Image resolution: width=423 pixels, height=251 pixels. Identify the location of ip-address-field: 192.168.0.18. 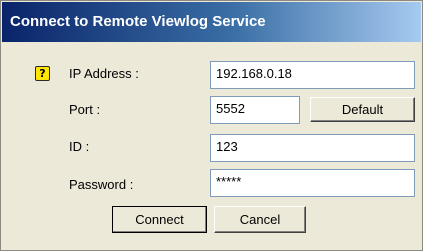
(312, 75).